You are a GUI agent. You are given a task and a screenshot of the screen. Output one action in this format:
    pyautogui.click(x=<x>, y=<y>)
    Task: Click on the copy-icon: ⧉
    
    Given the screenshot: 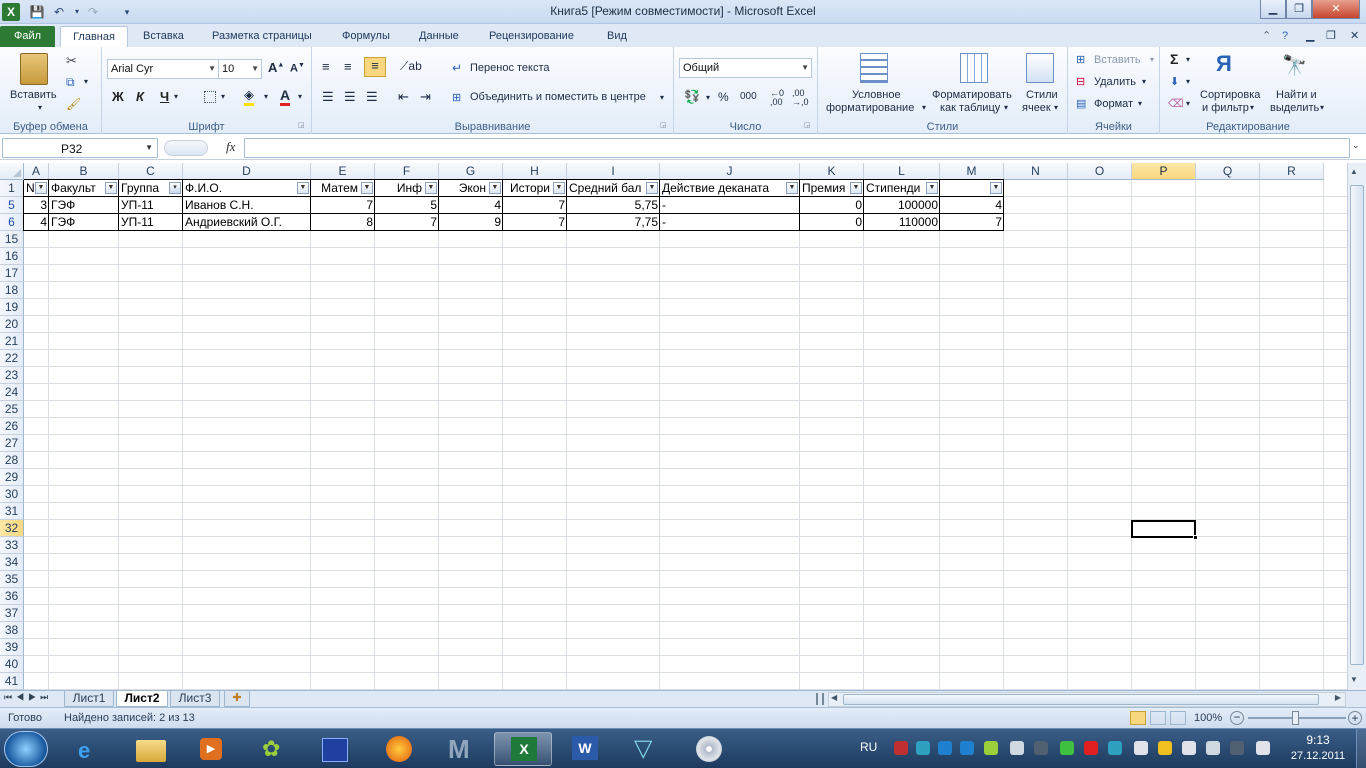 What is the action you would take?
    pyautogui.click(x=70, y=82)
    